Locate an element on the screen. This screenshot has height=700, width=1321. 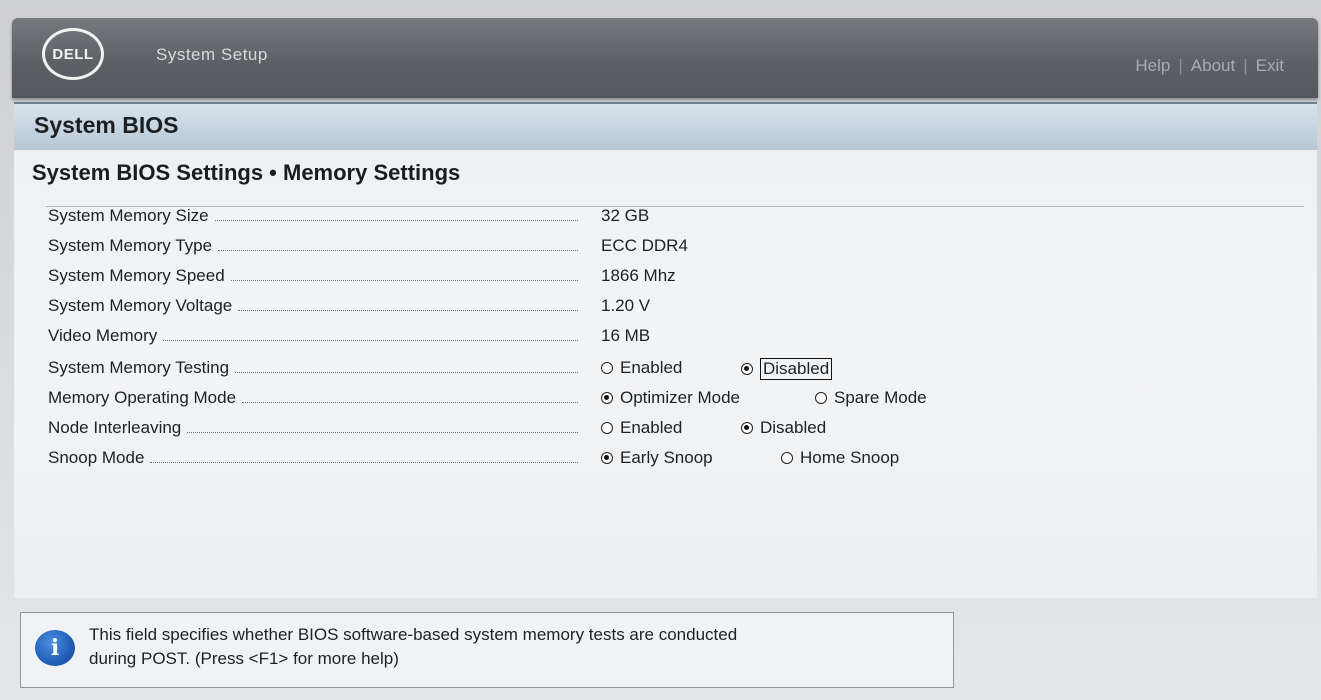
setting-row-snoop-mode: Snoop Mode Early Snoop Home Snoop is located at coordinates (548, 461).